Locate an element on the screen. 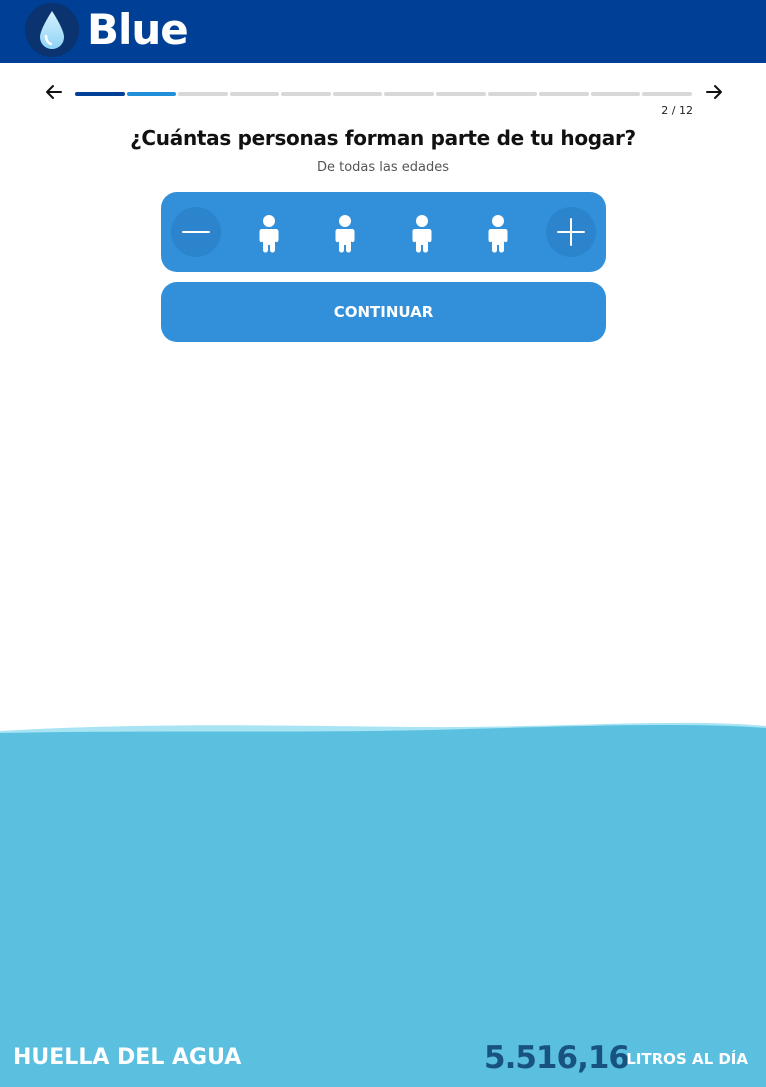 The height and width of the screenshot is (1087, 766). plus-icon is located at coordinates (571, 232).